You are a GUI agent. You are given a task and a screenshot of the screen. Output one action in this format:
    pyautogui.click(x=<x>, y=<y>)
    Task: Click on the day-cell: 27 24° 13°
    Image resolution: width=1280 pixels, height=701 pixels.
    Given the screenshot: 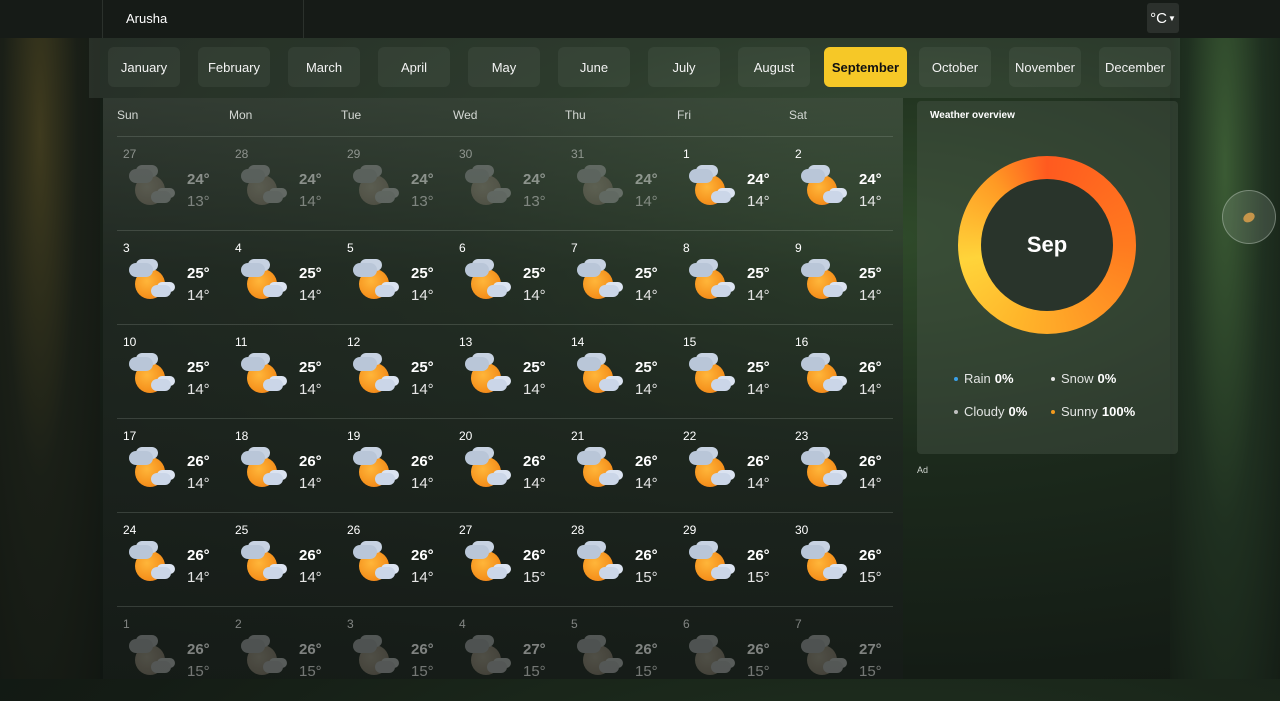 What is the action you would take?
    pyautogui.click(x=173, y=184)
    